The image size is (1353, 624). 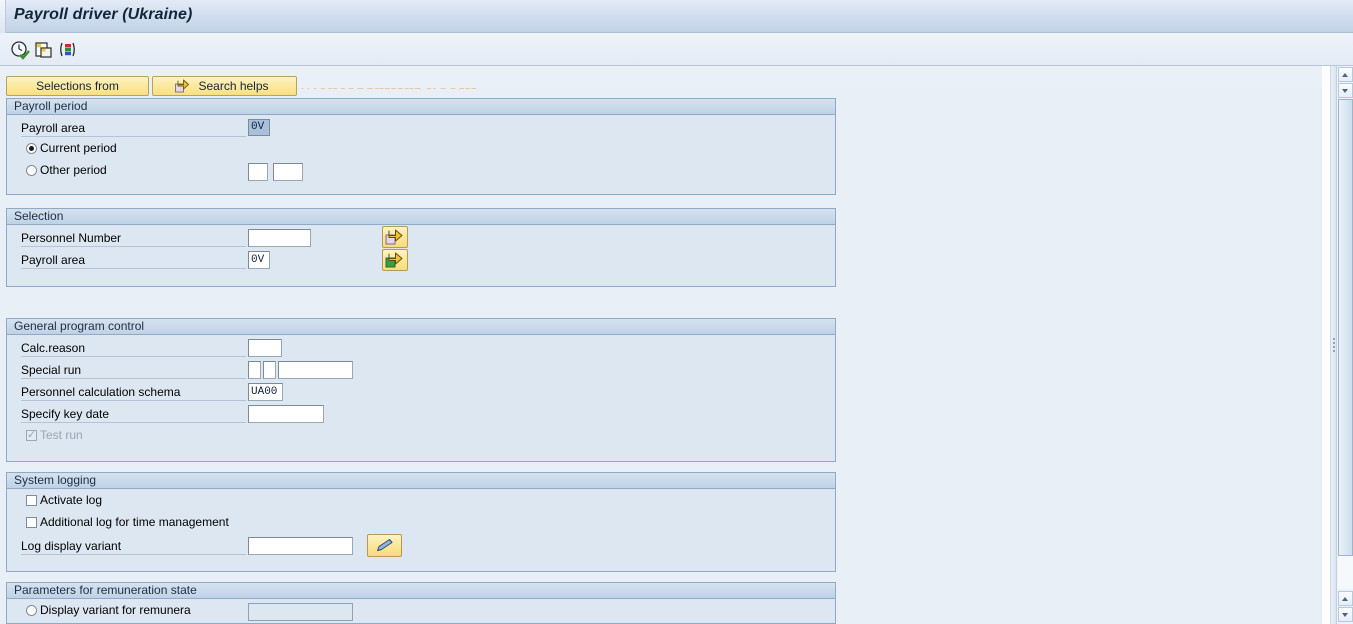 I want to click on calc-reason-label: Calc.reason, so click(x=133, y=349).